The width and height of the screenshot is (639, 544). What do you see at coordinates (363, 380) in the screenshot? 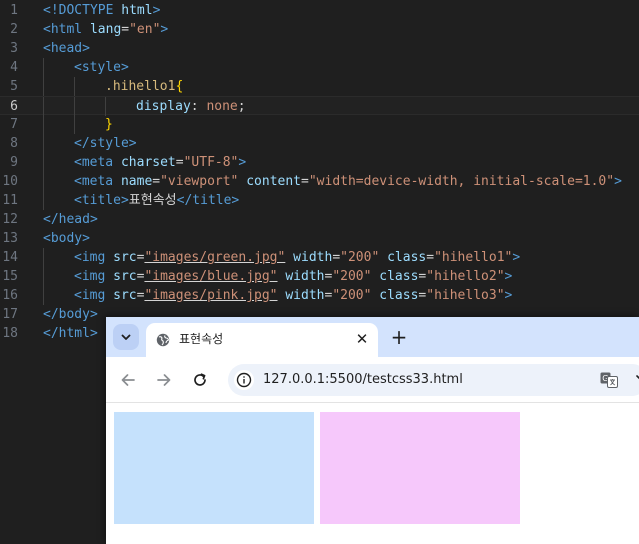
I see `url-text: 127.0.0.1:5500/testcss33.html` at bounding box center [363, 380].